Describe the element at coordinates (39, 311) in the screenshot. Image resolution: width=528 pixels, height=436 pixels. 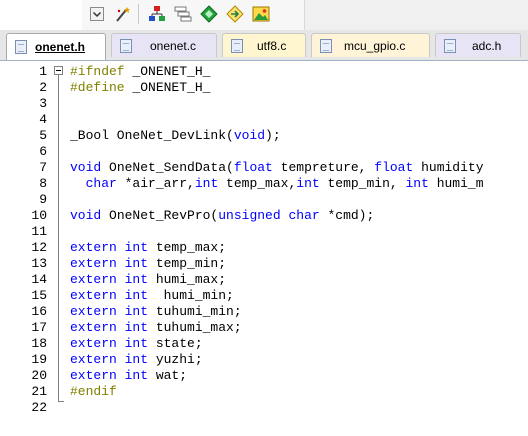
I see `line-number: 16` at that location.